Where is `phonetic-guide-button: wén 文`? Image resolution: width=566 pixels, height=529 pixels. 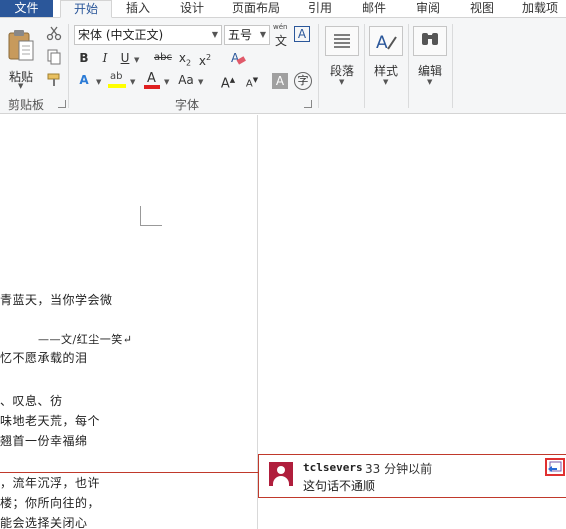 phonetic-guide-button: wén 文 is located at coordinates (282, 35).